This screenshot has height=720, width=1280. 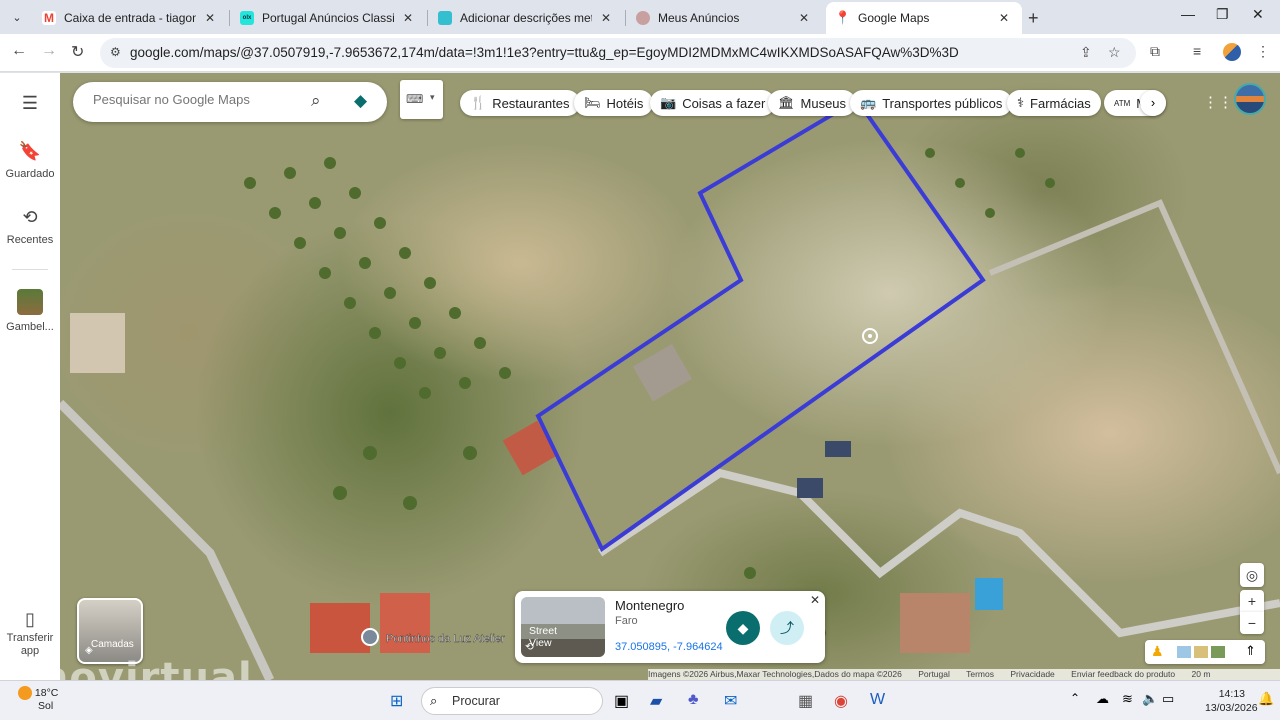 I want to click on battery-icon: ▭, so click(x=1168, y=699).